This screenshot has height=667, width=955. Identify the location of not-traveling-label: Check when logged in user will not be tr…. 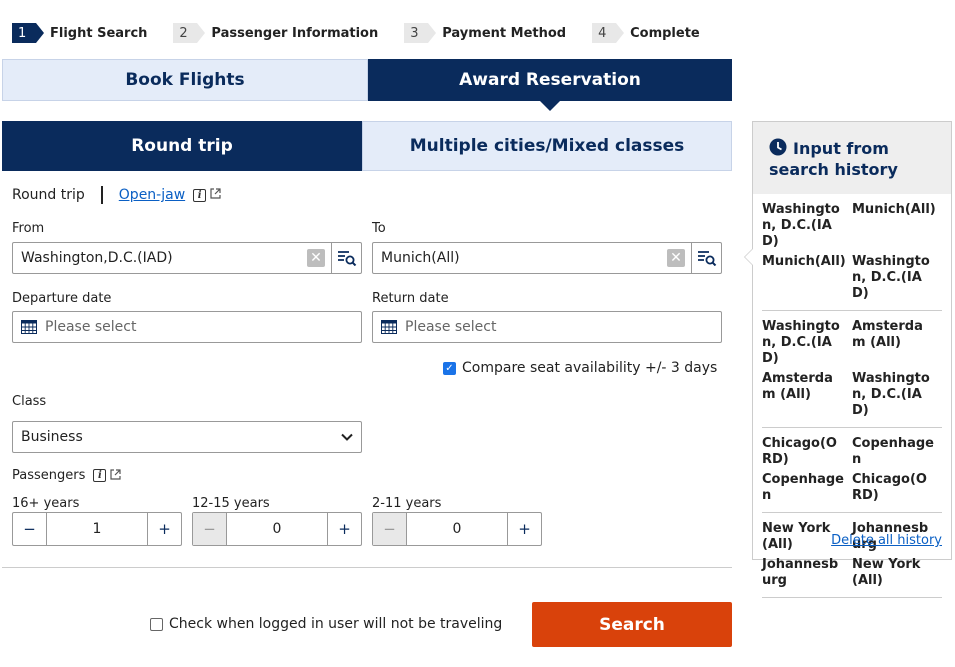
(336, 624).